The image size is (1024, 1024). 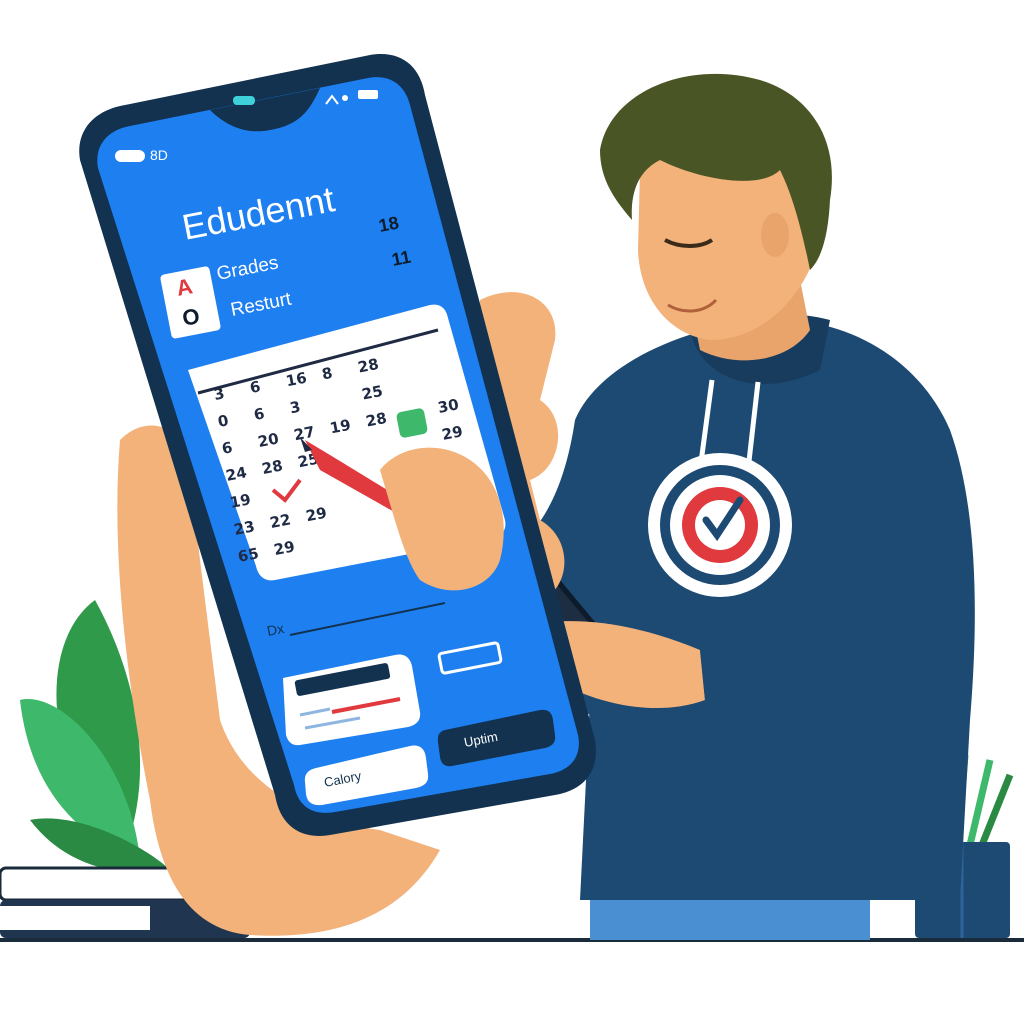 What do you see at coordinates (276, 629) in the screenshot?
I see `section-label: Dx` at bounding box center [276, 629].